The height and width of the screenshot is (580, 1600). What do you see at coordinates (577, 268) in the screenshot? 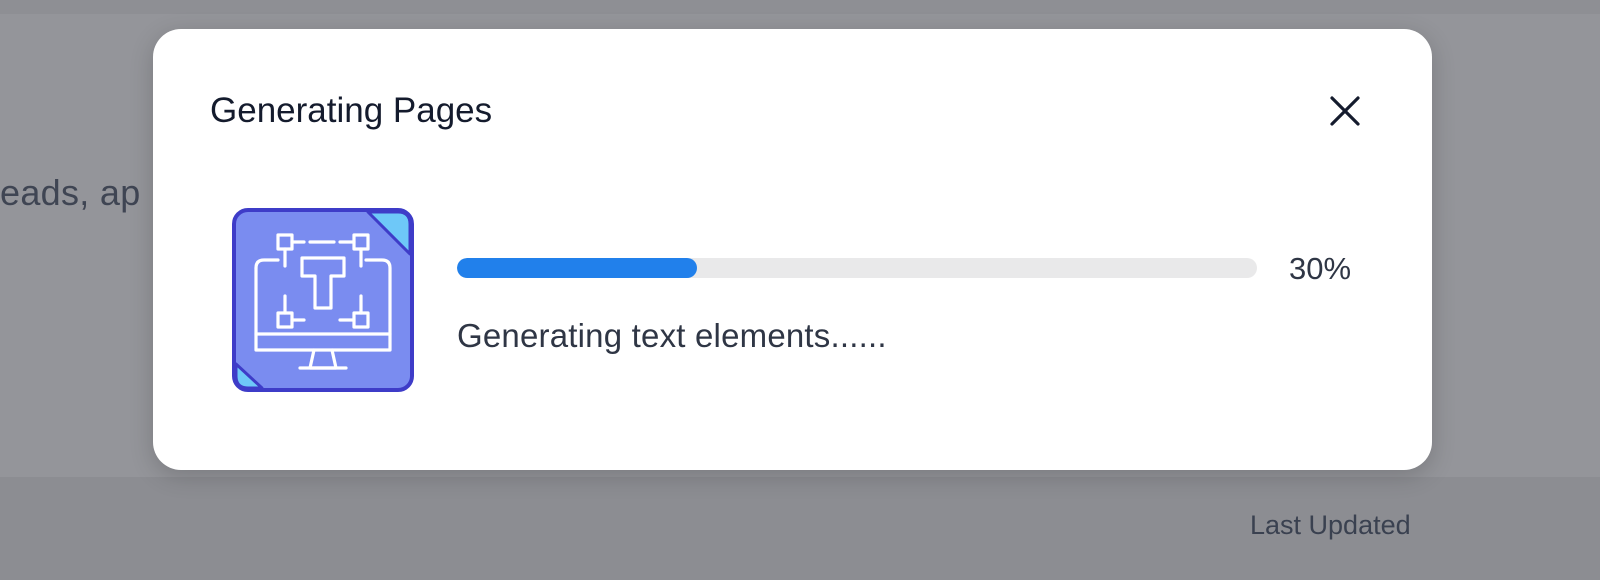
I see `progress-bar-fill` at bounding box center [577, 268].